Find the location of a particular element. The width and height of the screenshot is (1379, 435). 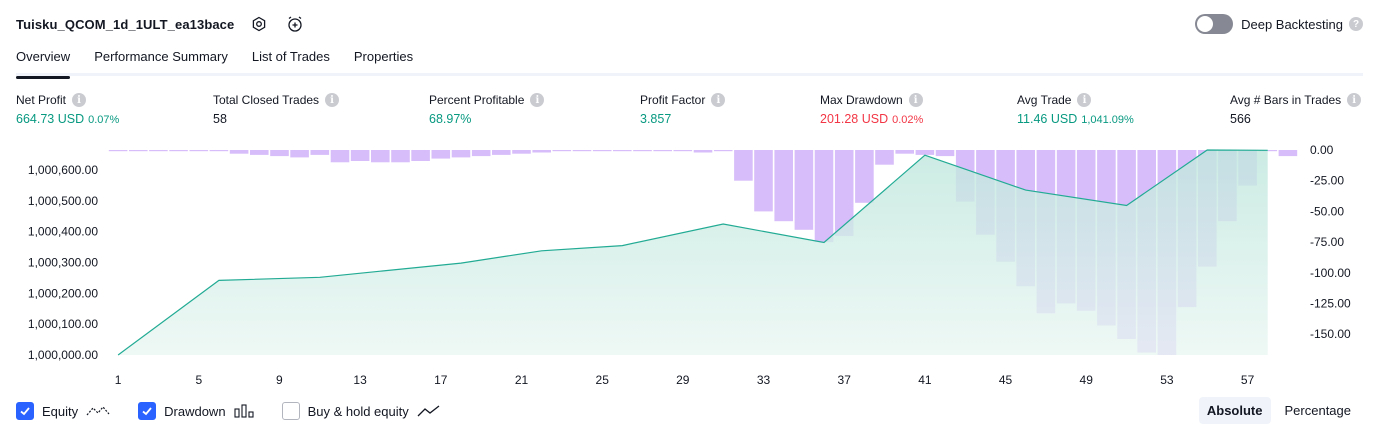

x-tick-label: 25 is located at coordinates (603, 380).